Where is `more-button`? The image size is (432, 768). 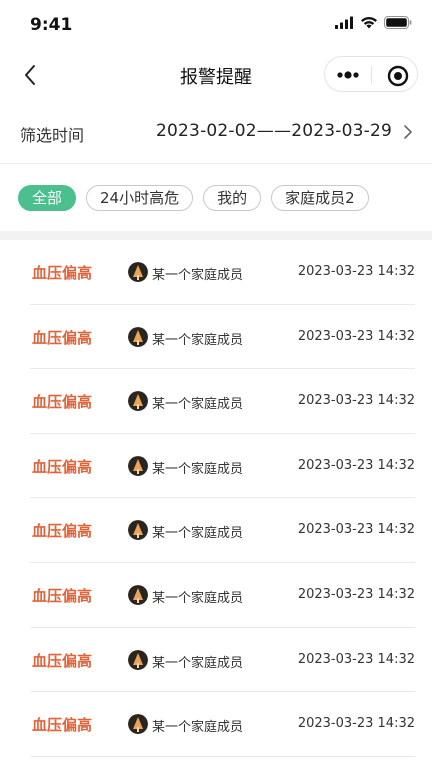
more-button is located at coordinates (348, 75).